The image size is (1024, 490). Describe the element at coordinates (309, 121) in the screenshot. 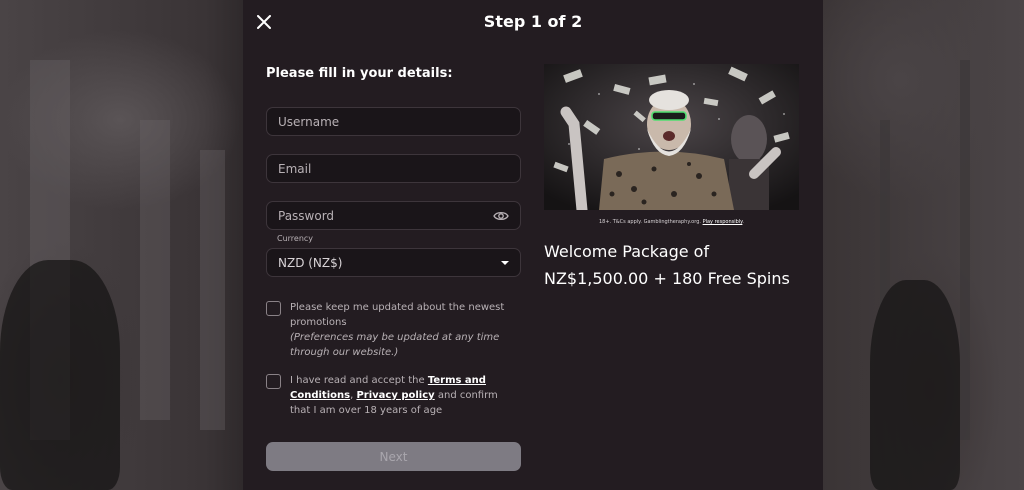

I see `username-placeholder: Username` at that location.